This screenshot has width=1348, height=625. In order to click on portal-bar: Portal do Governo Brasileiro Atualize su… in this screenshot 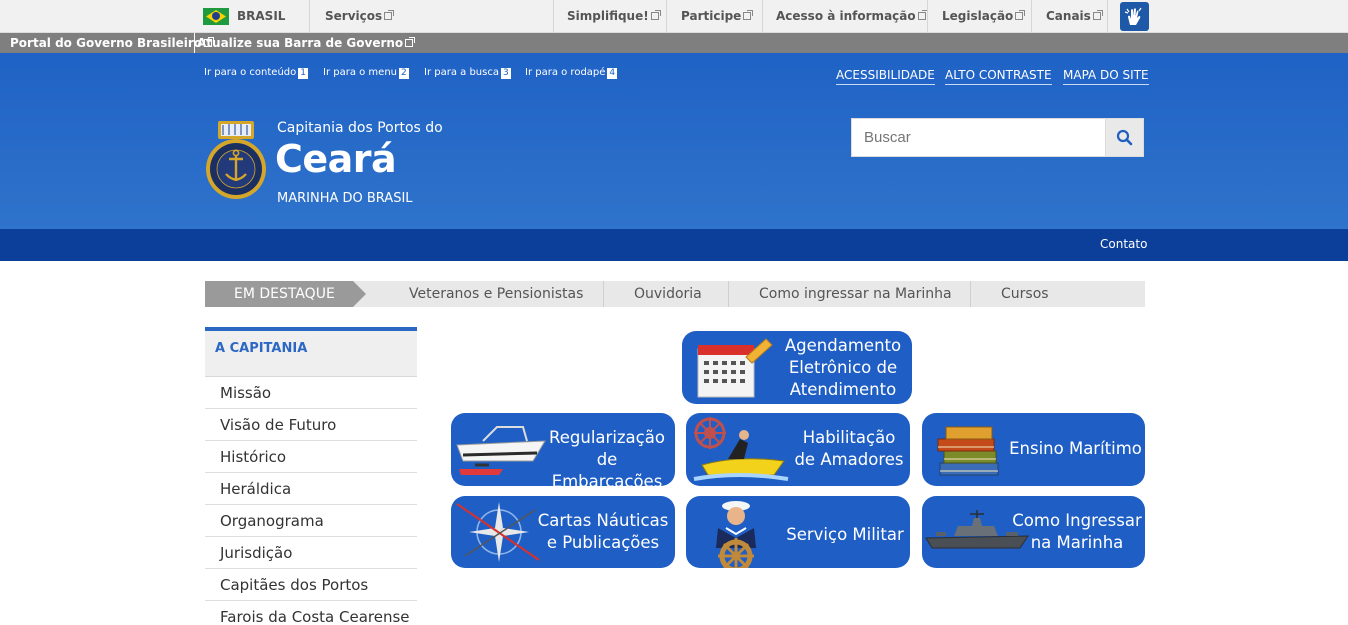, I will do `click(674, 43)`.